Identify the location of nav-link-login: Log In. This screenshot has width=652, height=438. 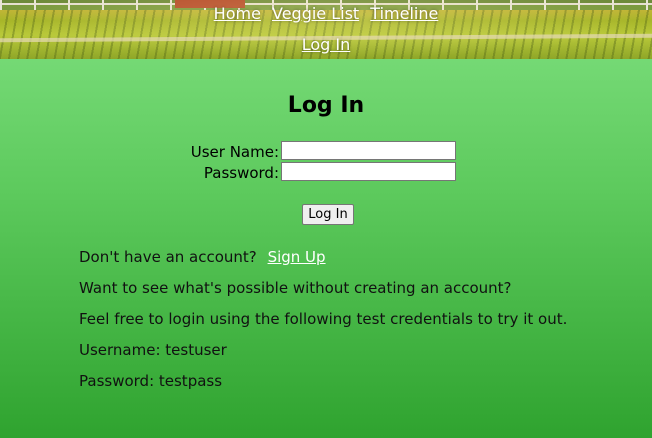
(326, 44).